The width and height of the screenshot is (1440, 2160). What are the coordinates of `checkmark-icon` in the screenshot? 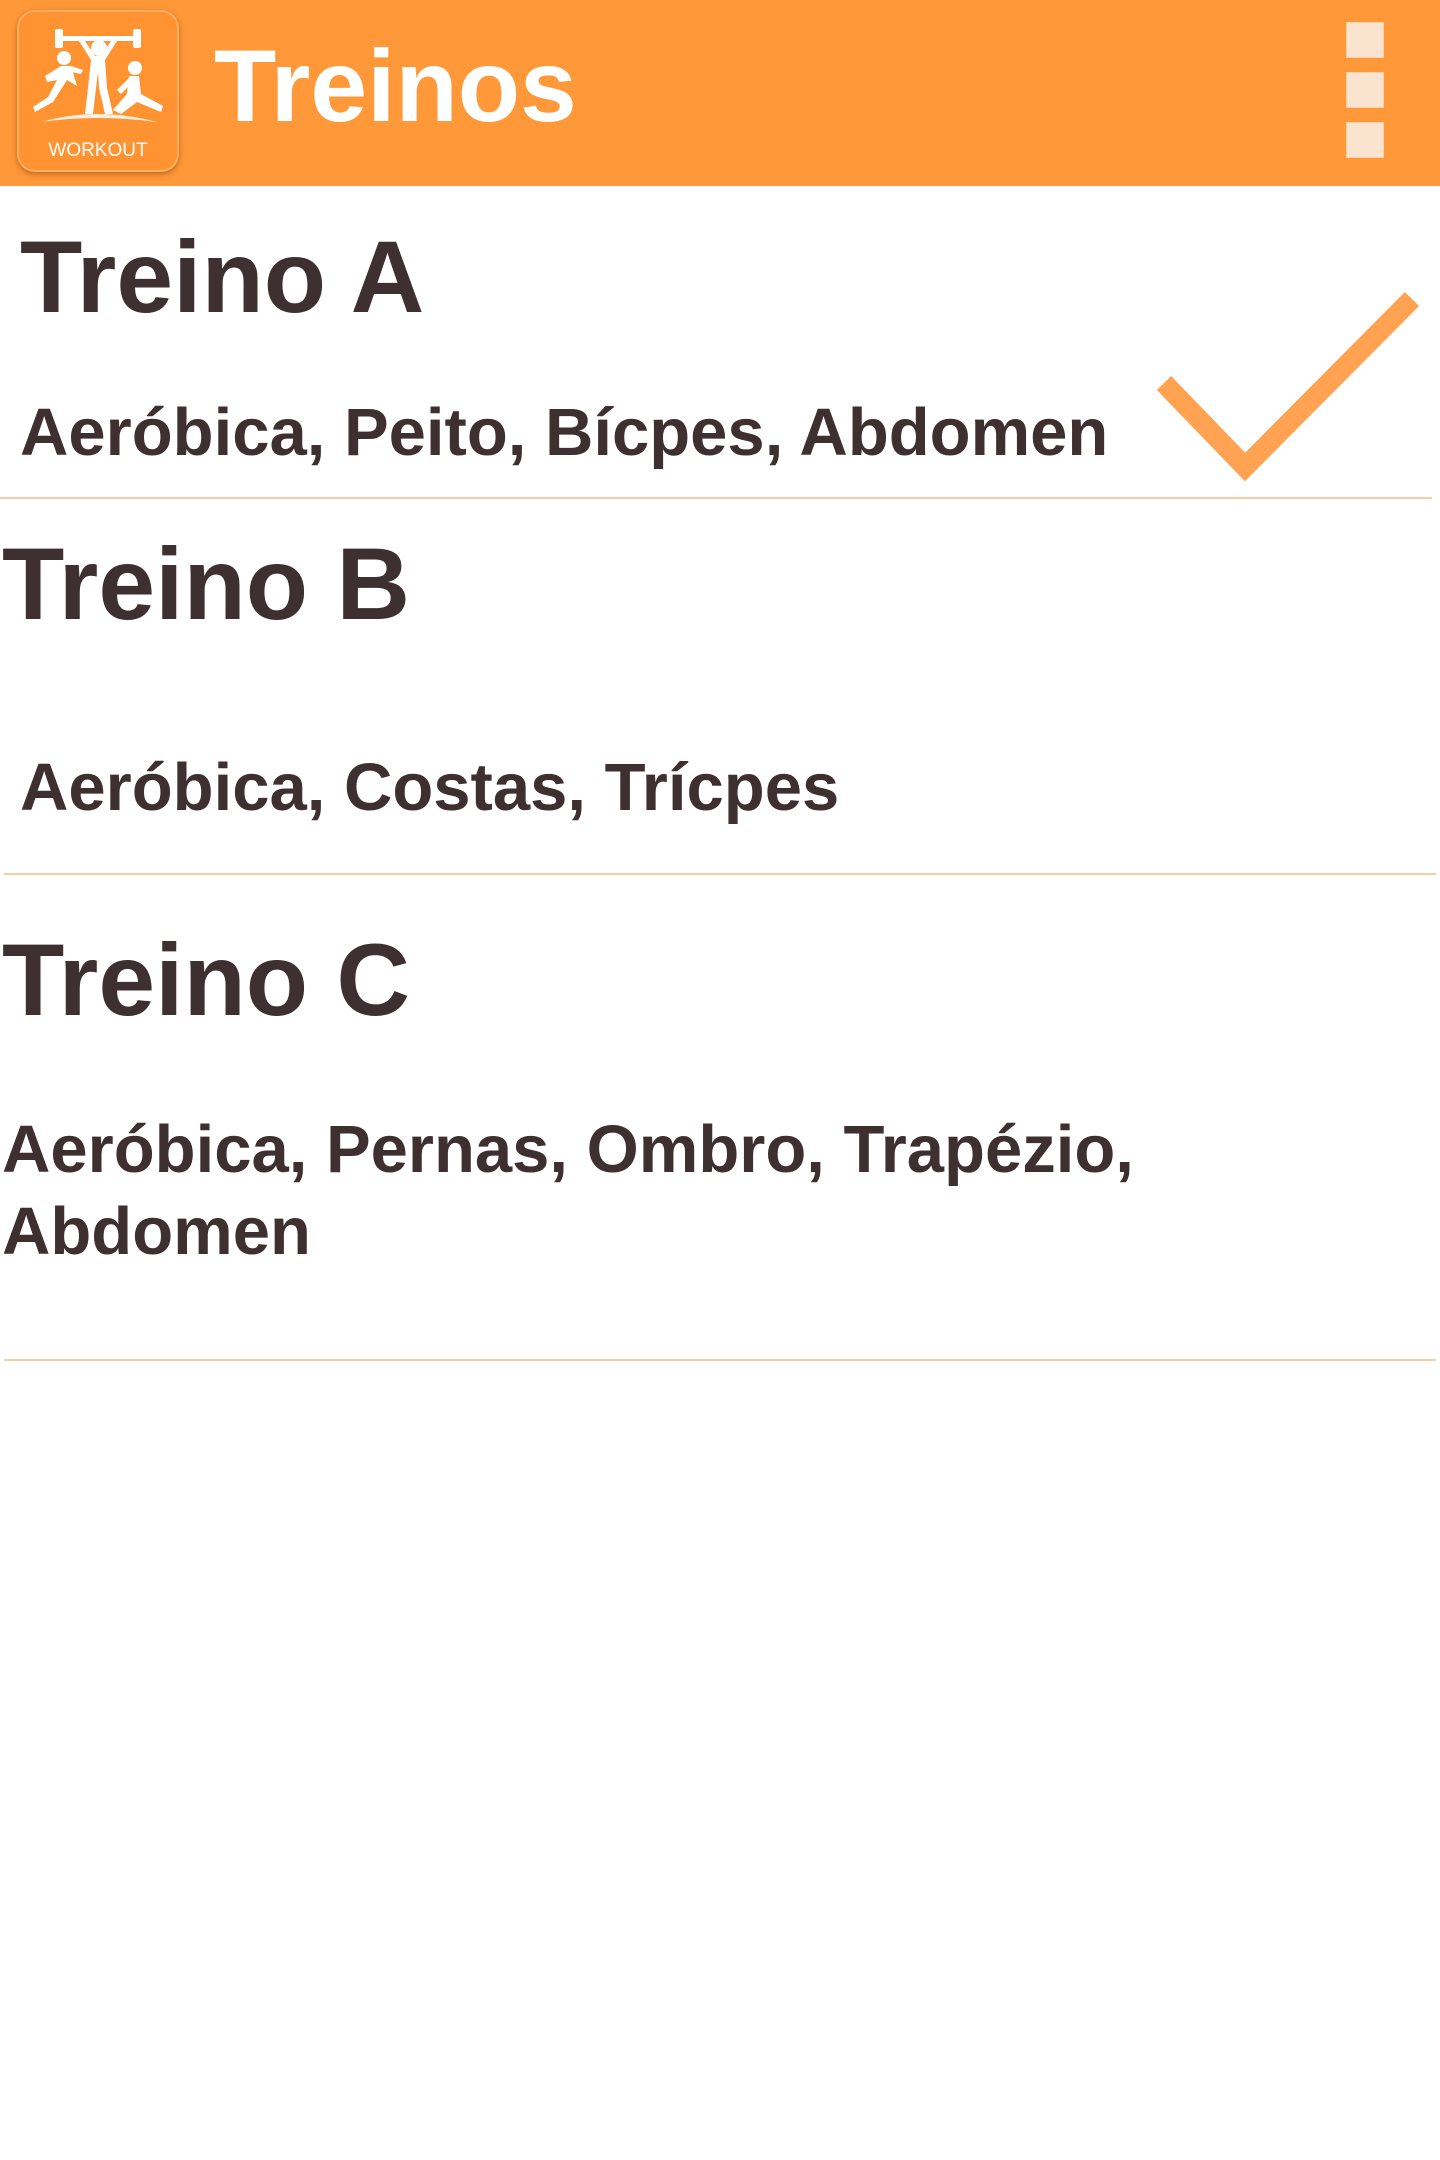 It's located at (1288, 386).